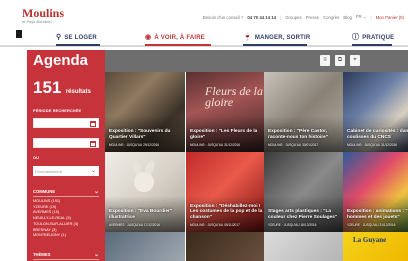 This screenshot has height=261, width=408. I want to click on bunny-illustration, so click(144, 176).